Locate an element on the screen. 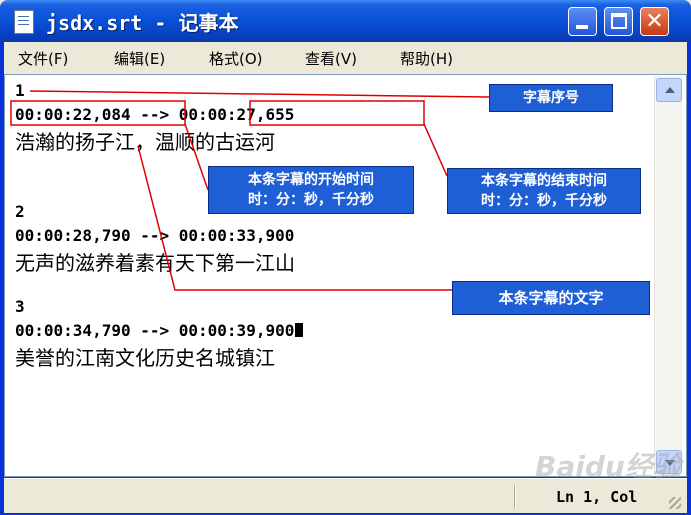  subtitle-timecode-3-row: 00:00:34,790 --> 00:00:39,900 is located at coordinates (159, 330).